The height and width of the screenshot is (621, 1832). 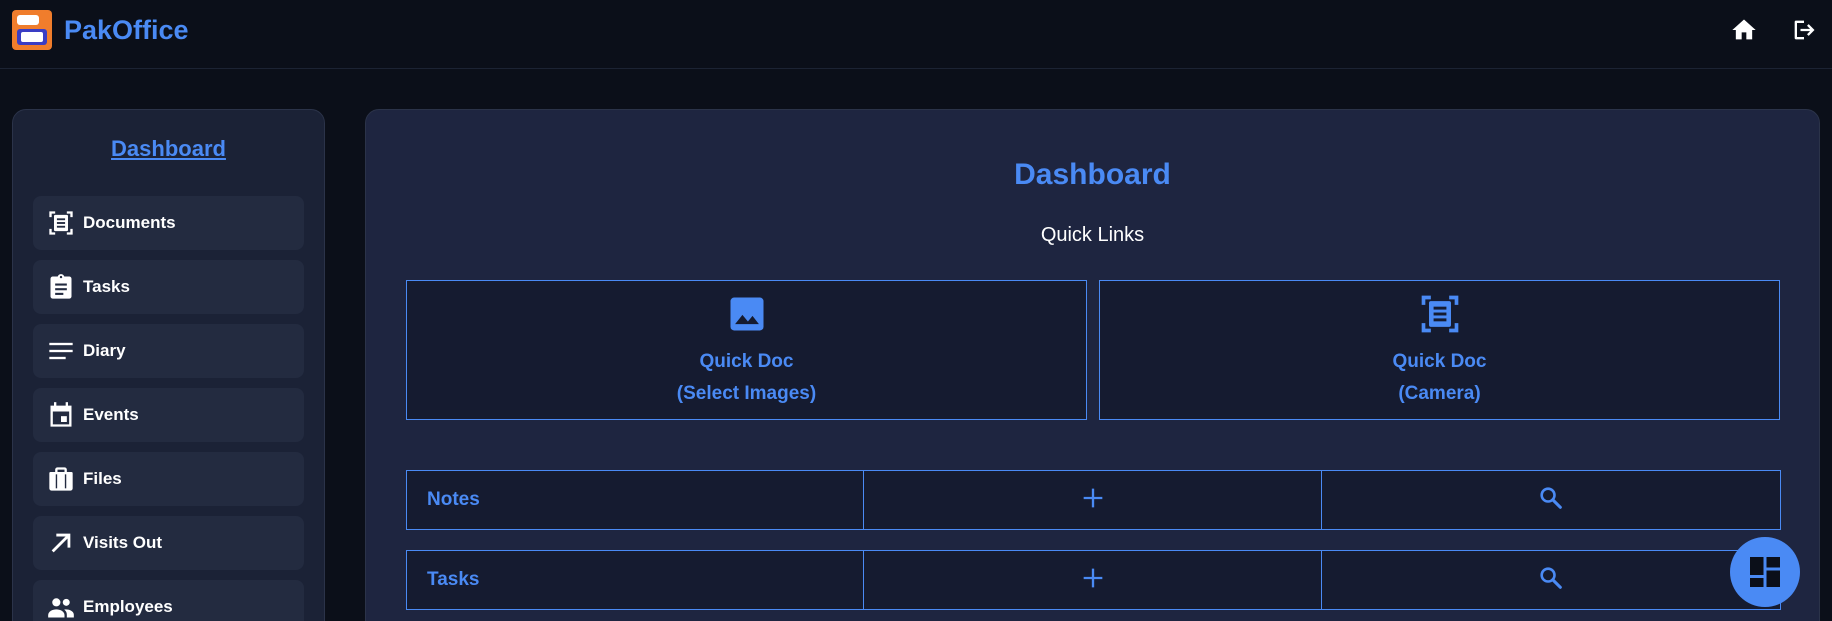 I want to click on briefcase-icon, so click(x=61, y=479).